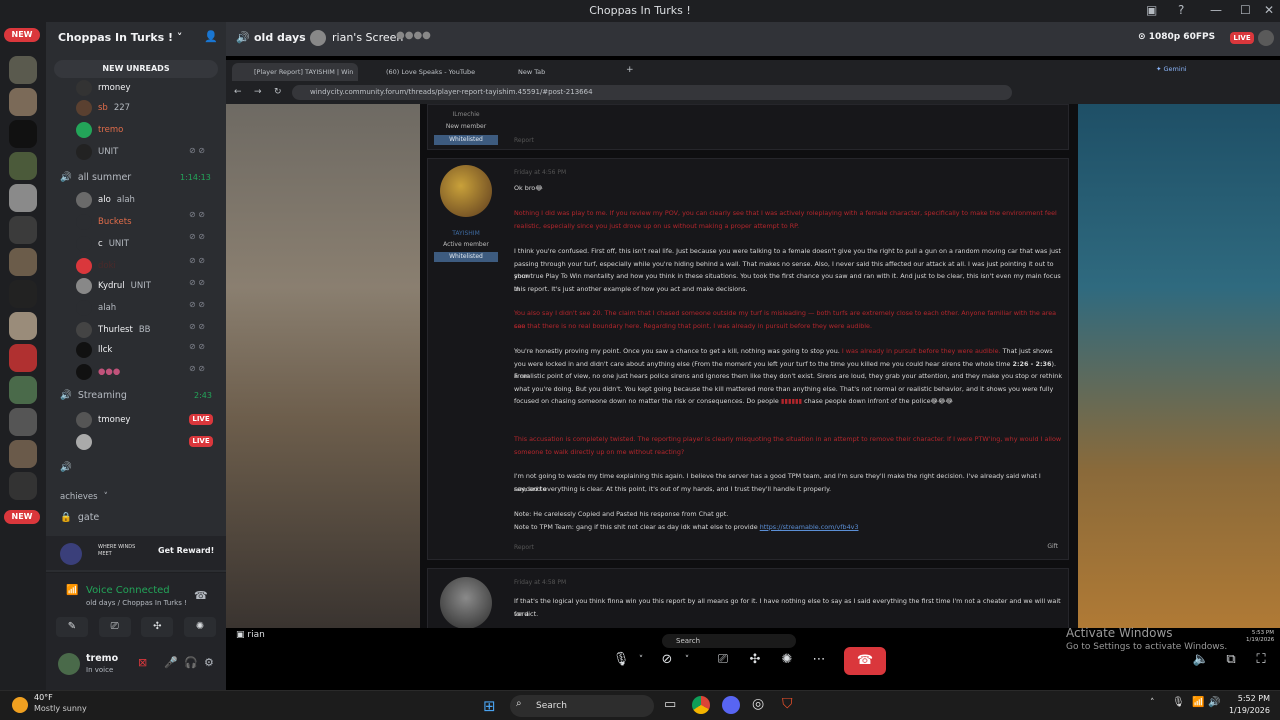  What do you see at coordinates (186, 550) in the screenshot?
I see `get-reward-button: Get Reward!` at bounding box center [186, 550].